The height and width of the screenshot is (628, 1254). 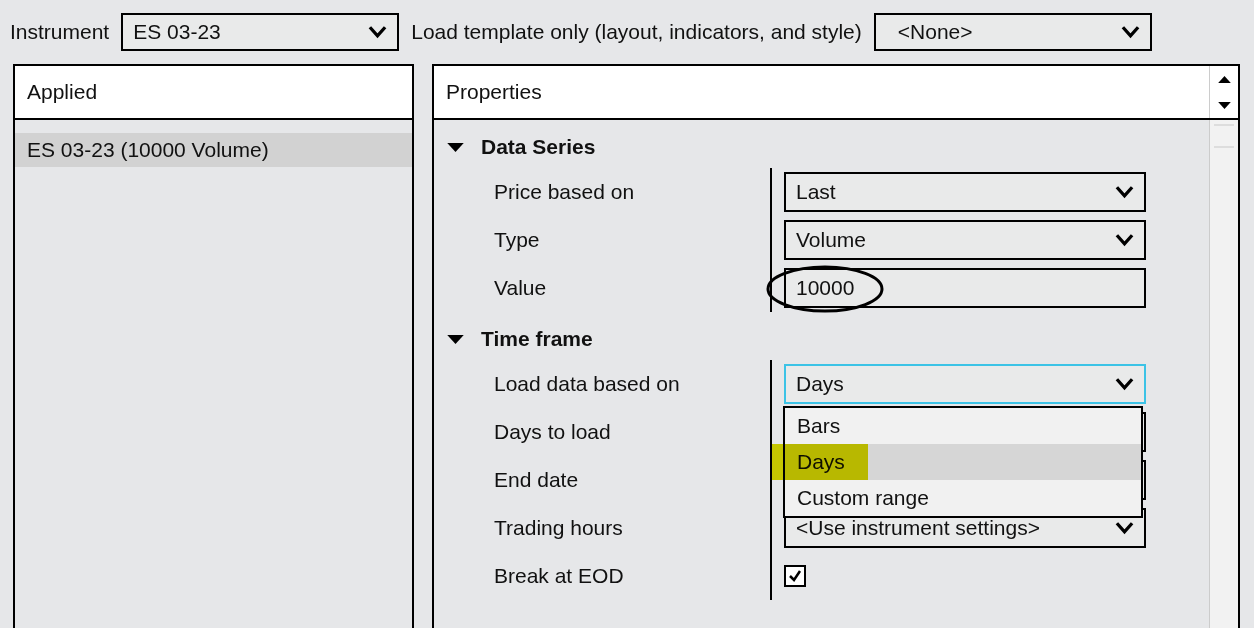 I want to click on property-label: Break at EOD, so click(x=609, y=576).